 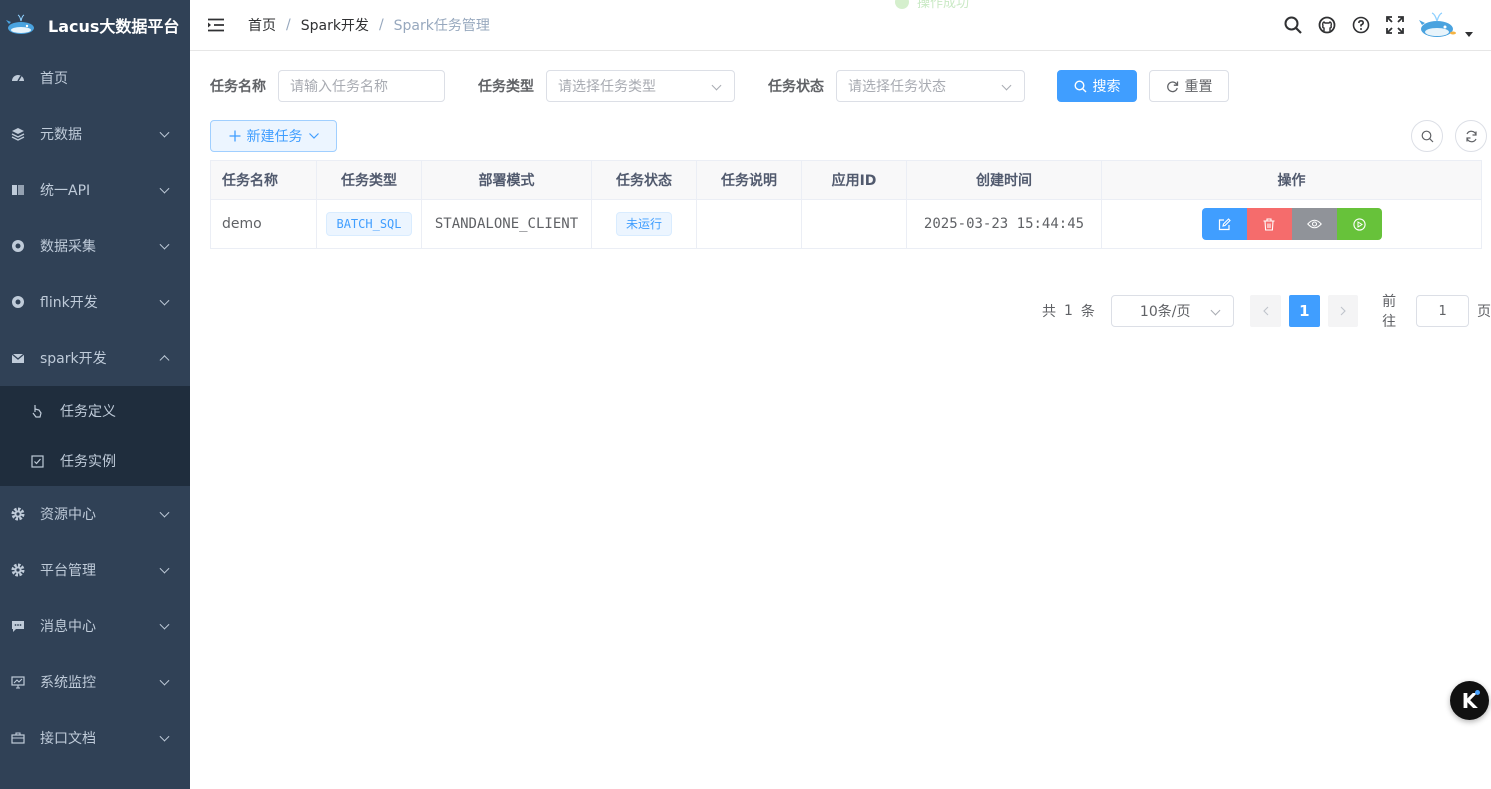 I want to click on page-size-select: 10条/页, so click(x=1172, y=311).